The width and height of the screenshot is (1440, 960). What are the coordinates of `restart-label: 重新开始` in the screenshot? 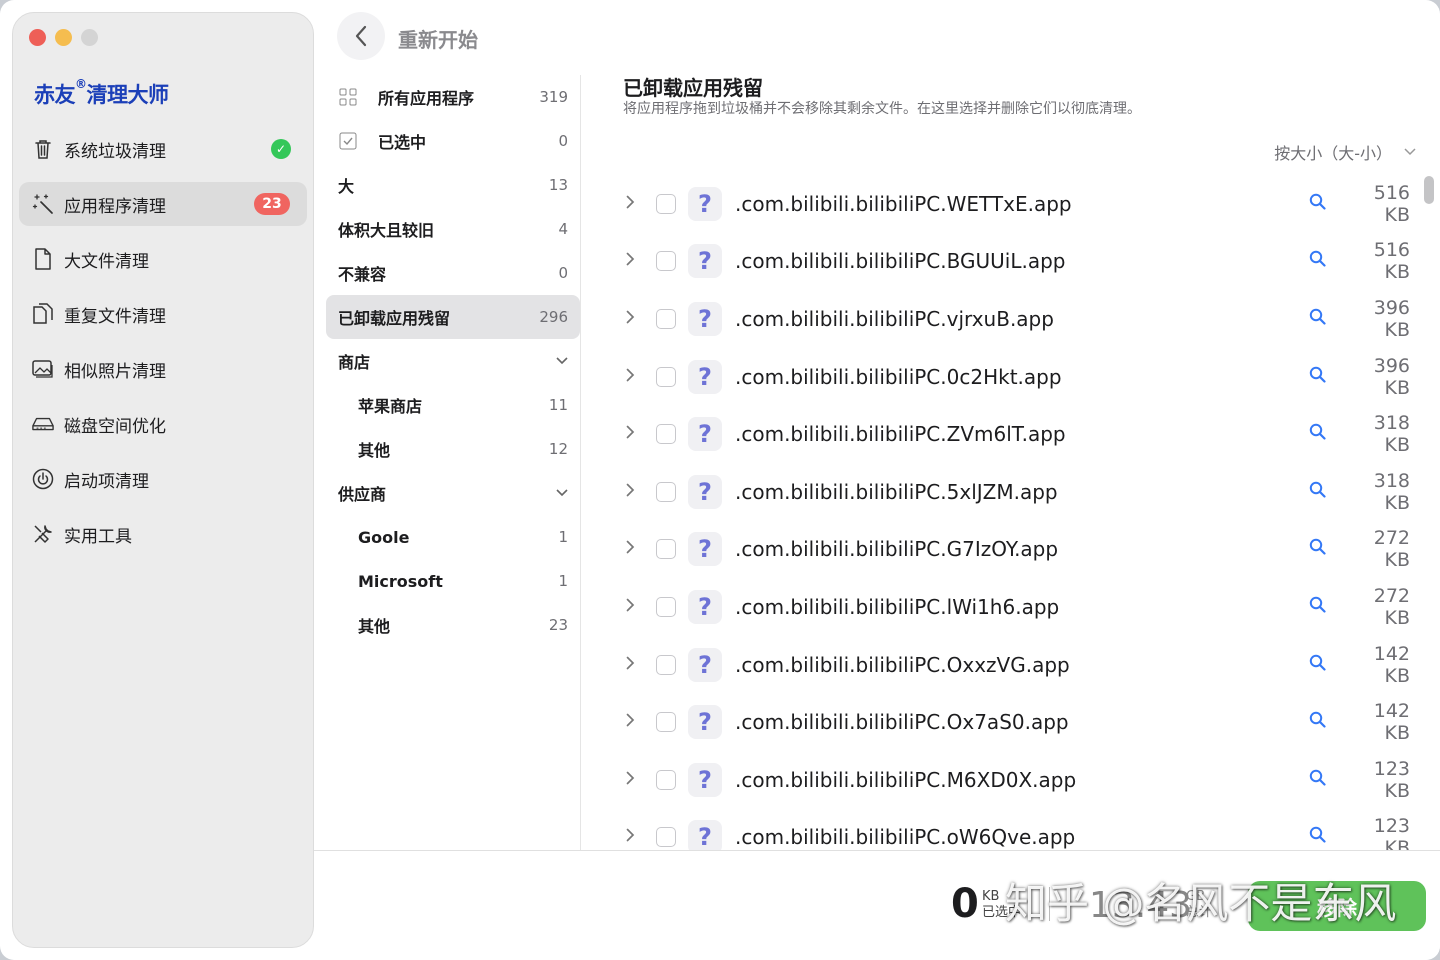 It's located at (438, 38).